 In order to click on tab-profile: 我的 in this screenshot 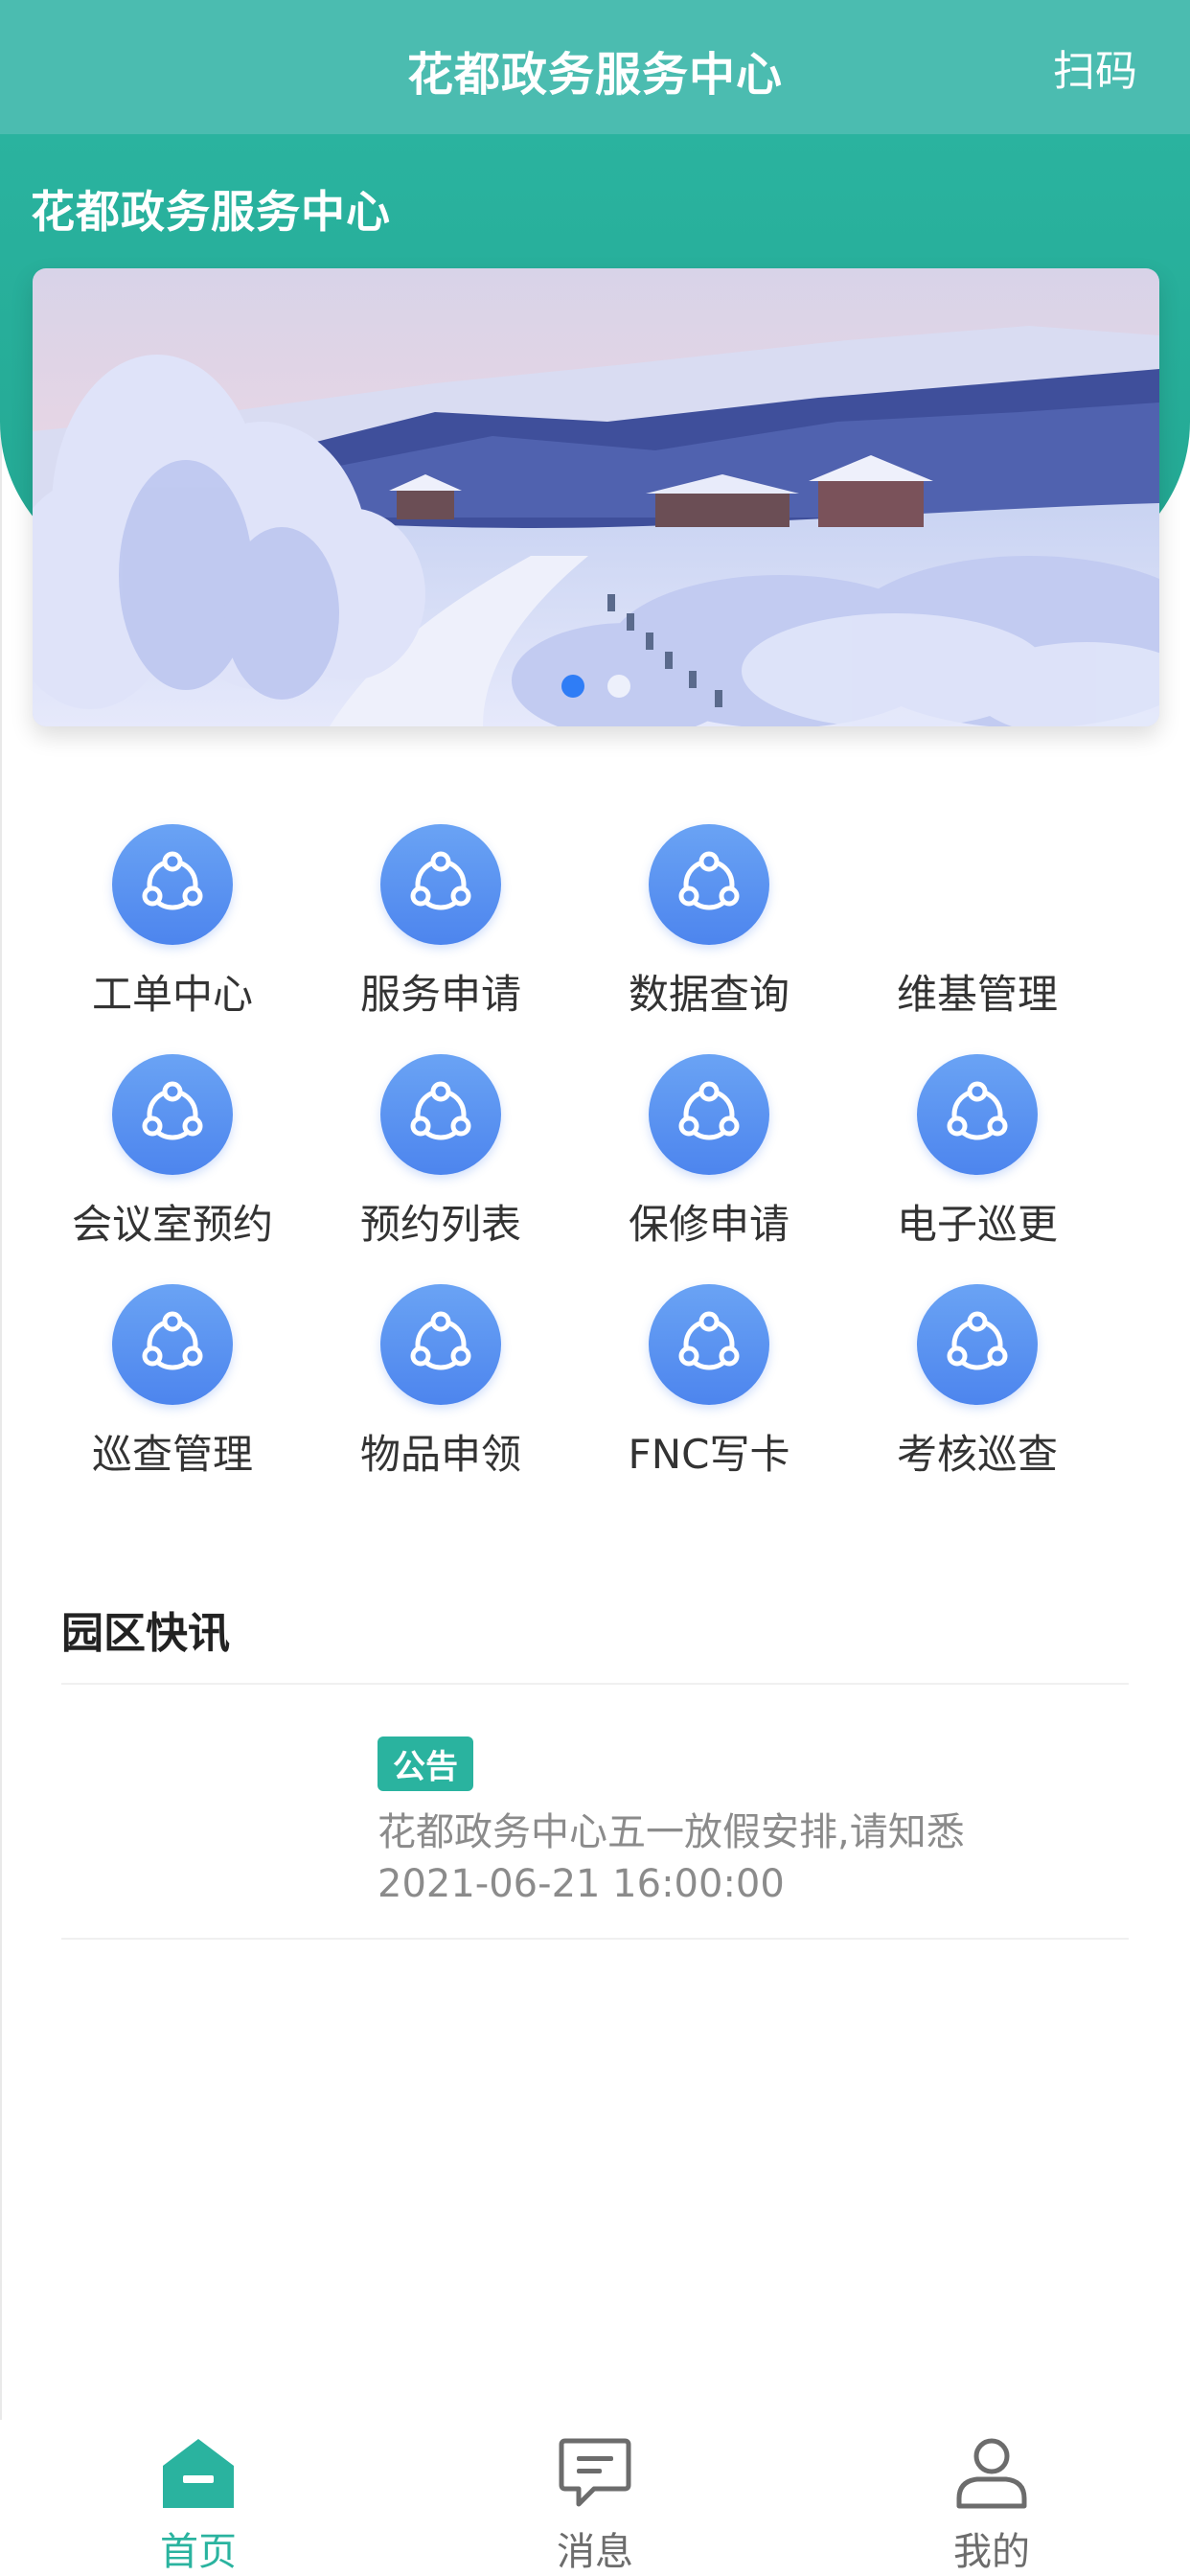, I will do `click(991, 2498)`.